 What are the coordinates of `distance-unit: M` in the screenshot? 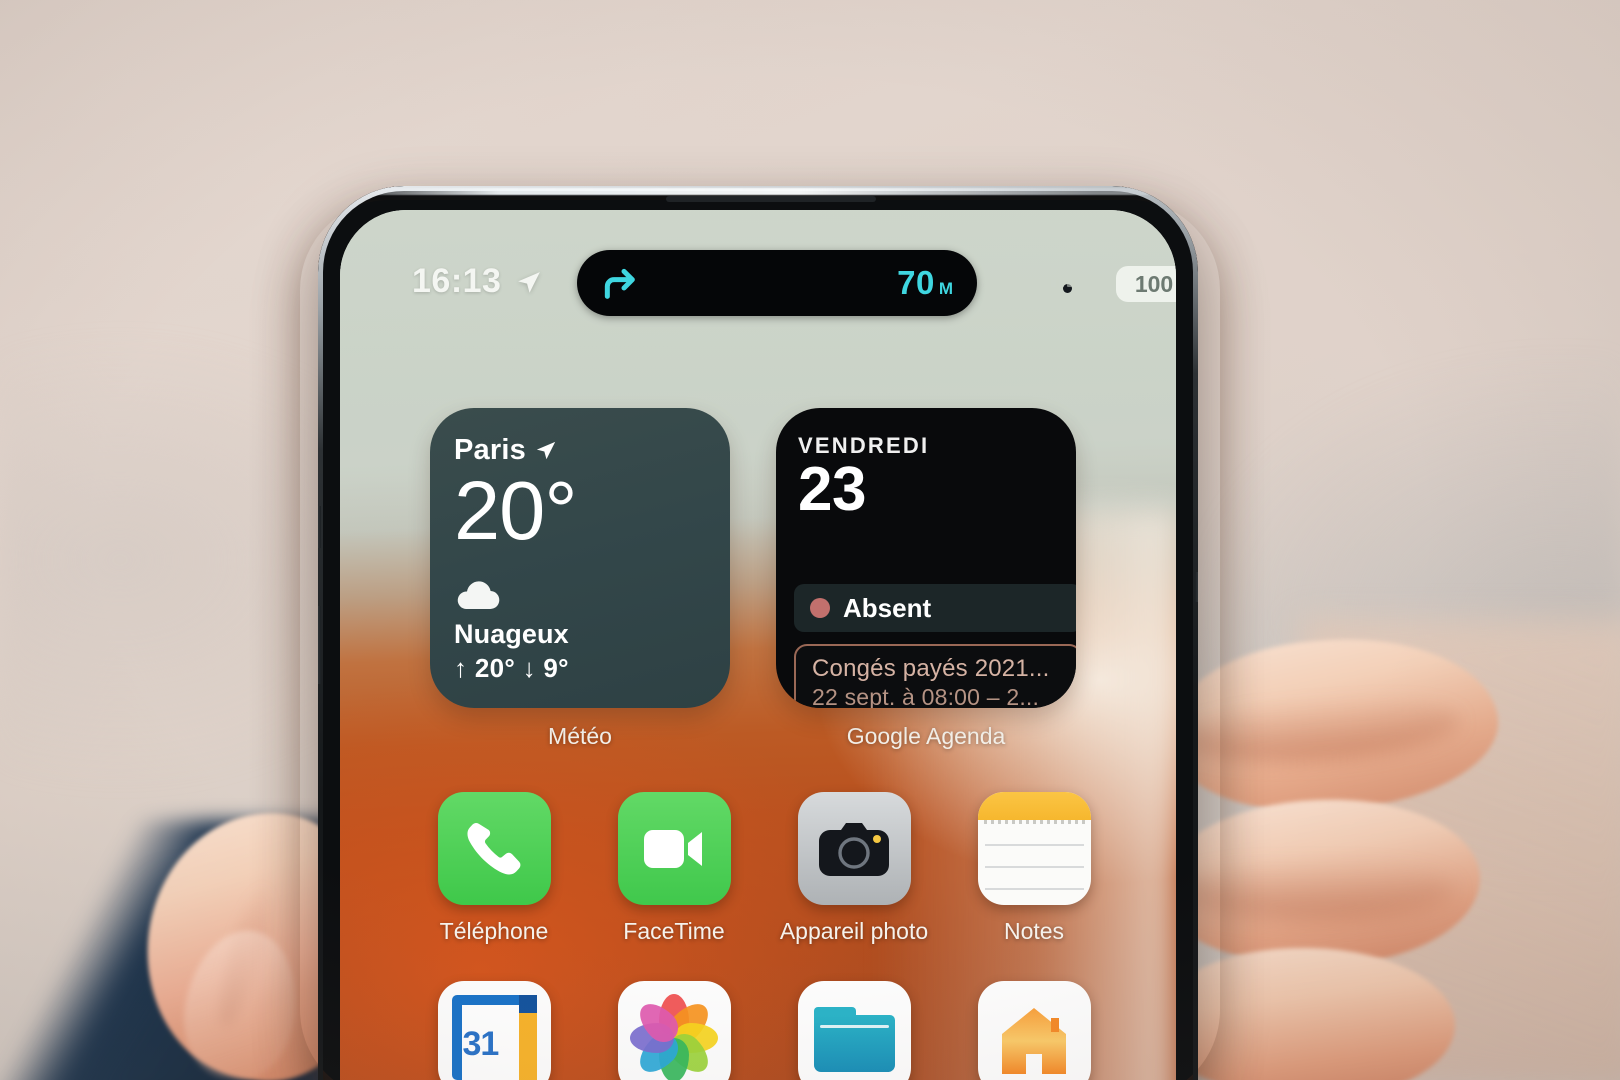 It's located at (945, 288).